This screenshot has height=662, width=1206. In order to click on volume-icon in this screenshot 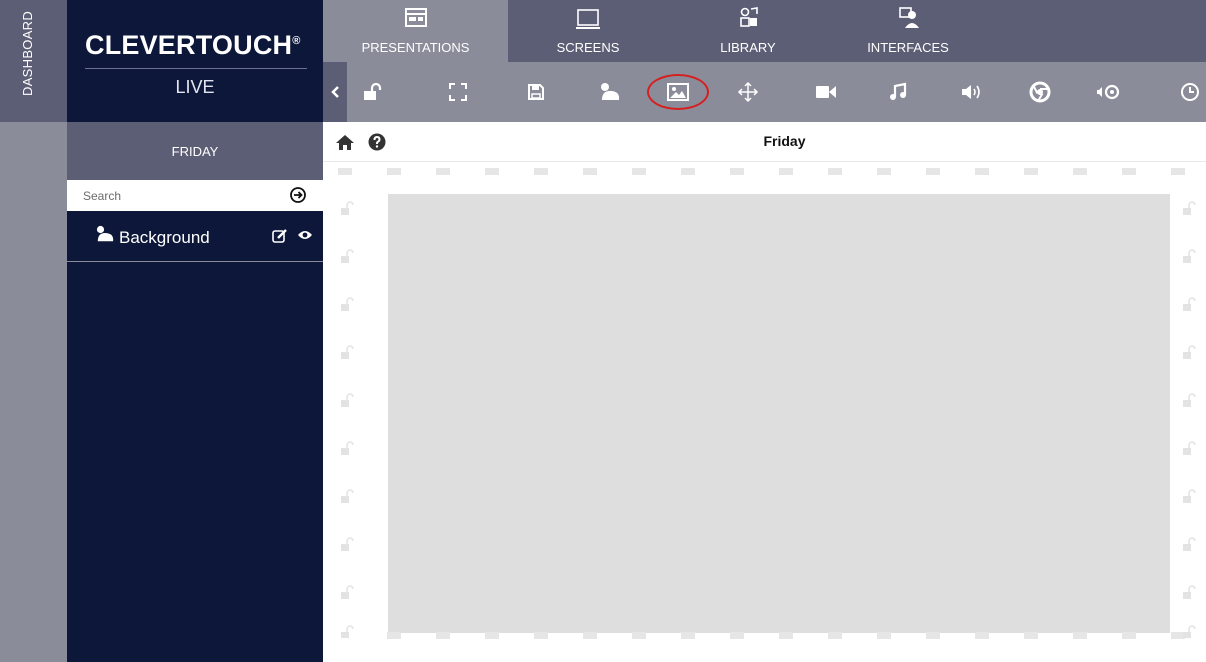, I will do `click(971, 92)`.